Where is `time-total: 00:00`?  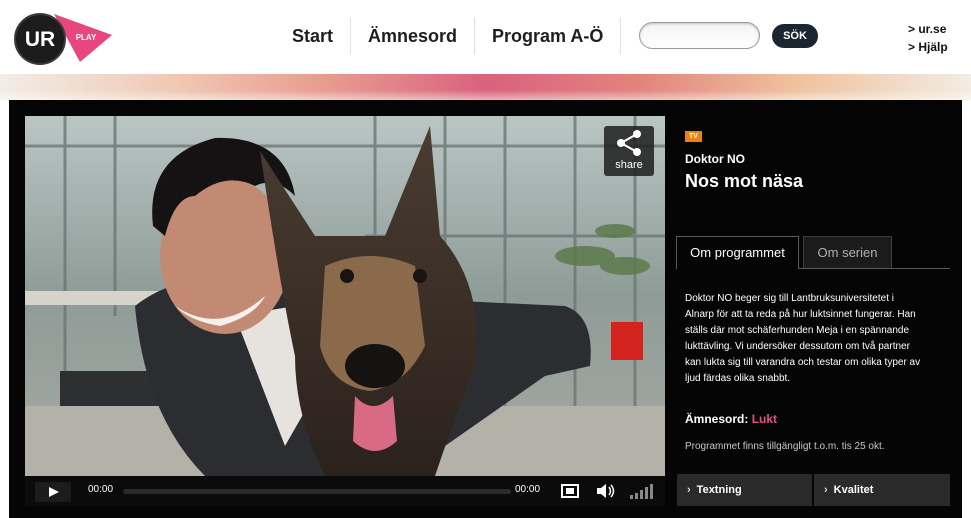
time-total: 00:00 is located at coordinates (528, 489).